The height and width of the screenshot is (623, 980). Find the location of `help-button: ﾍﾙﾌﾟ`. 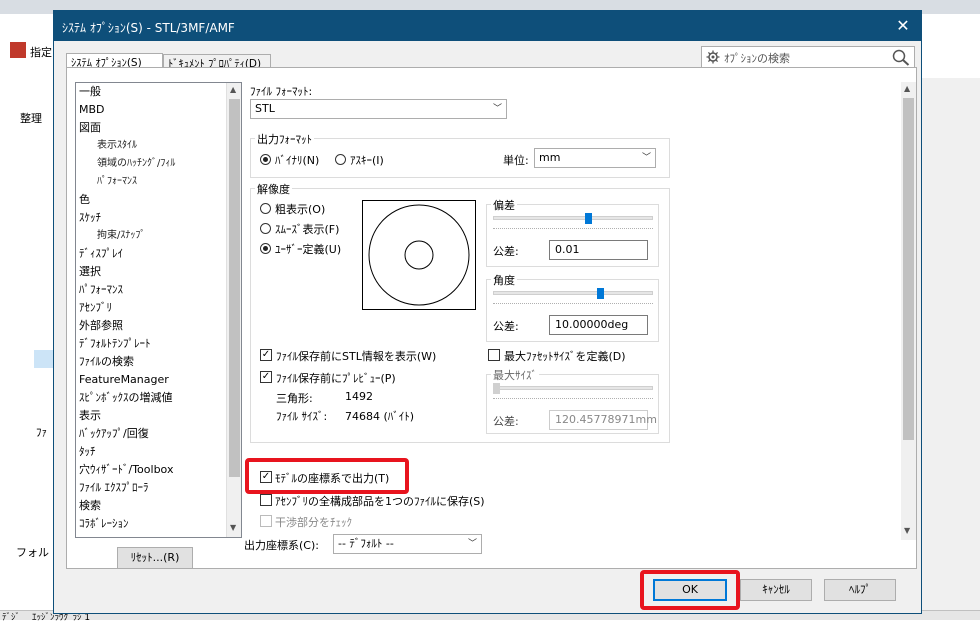

help-button: ﾍﾙﾌﾟ is located at coordinates (860, 590).